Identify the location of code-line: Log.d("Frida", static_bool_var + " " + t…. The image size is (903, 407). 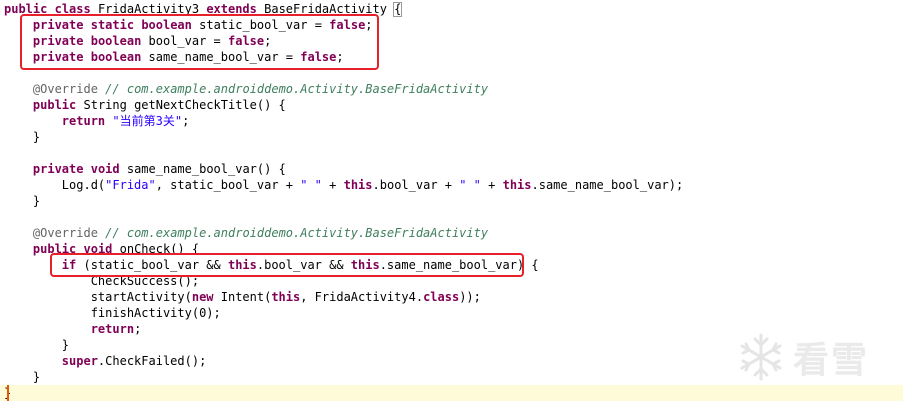
(341, 185).